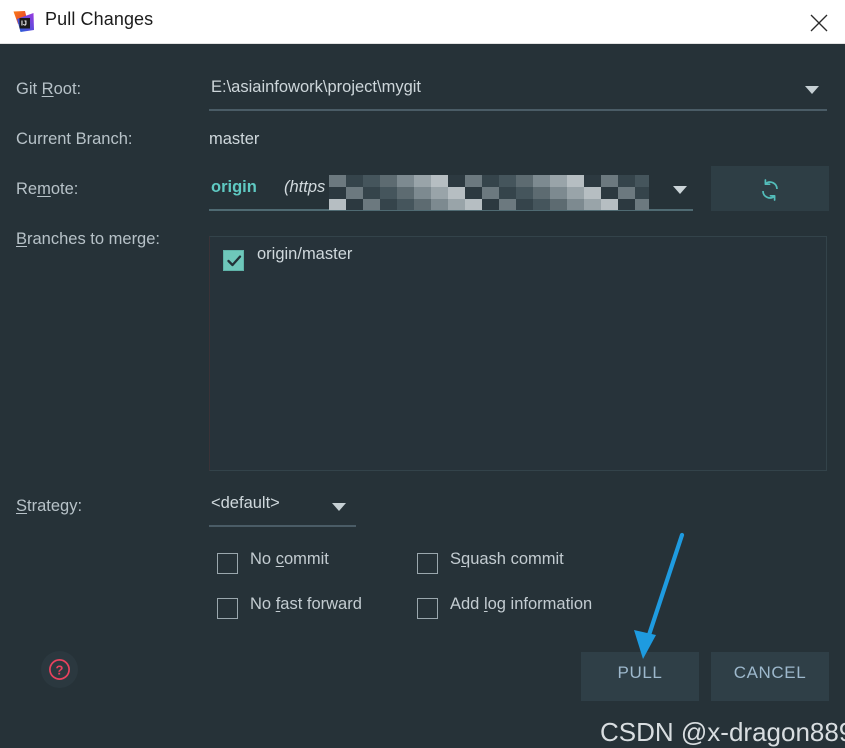 The width and height of the screenshot is (845, 748). I want to click on git-root-label: Git Root:, so click(49, 89).